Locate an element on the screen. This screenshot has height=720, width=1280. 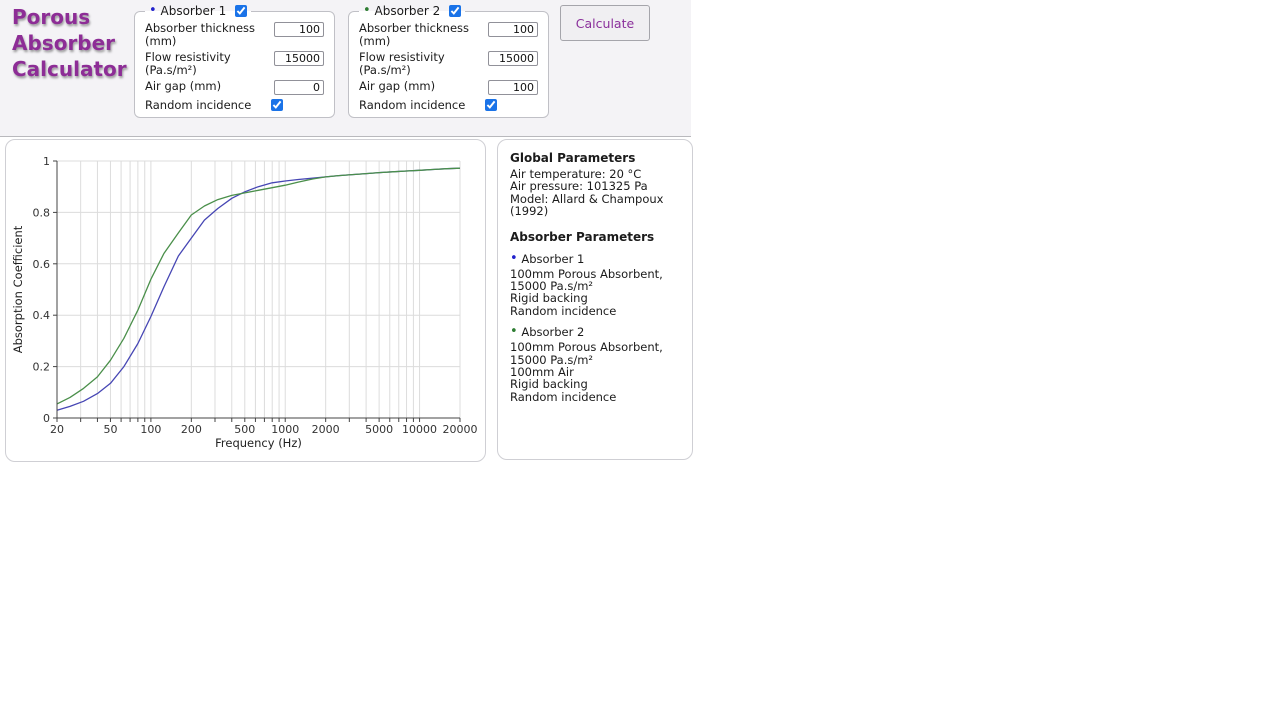
global-parameters-heading: Global Parameters is located at coordinates (573, 158).